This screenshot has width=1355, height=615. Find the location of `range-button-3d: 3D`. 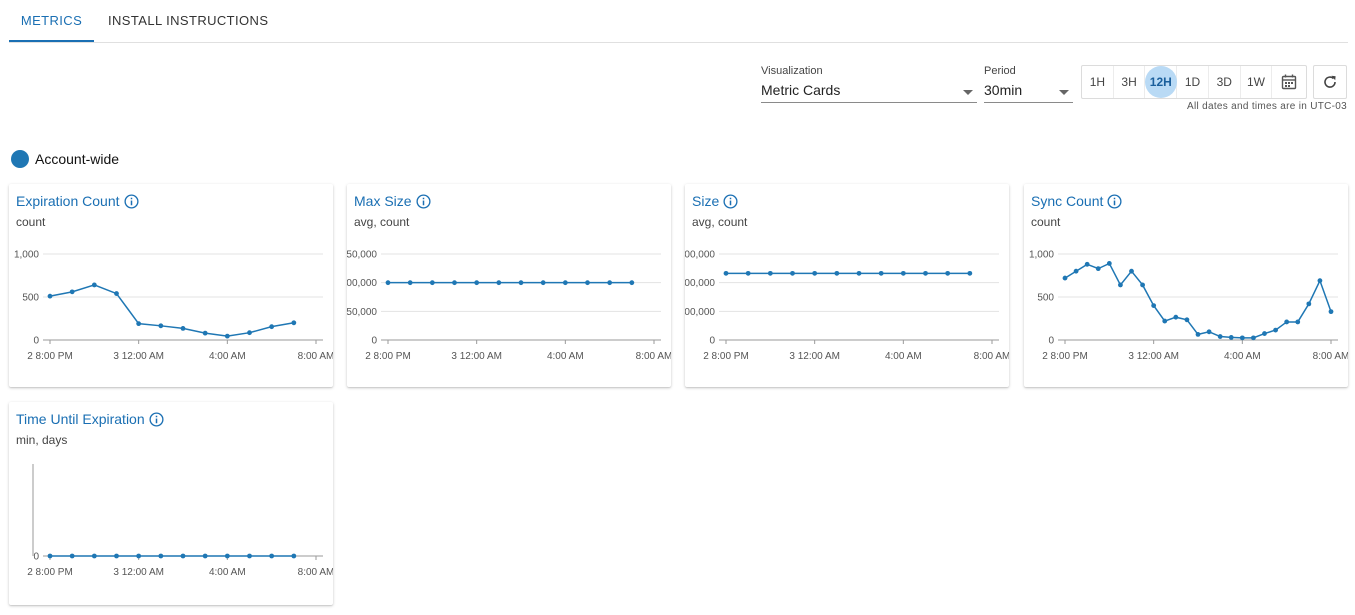

range-button-3d: 3D is located at coordinates (1225, 82).